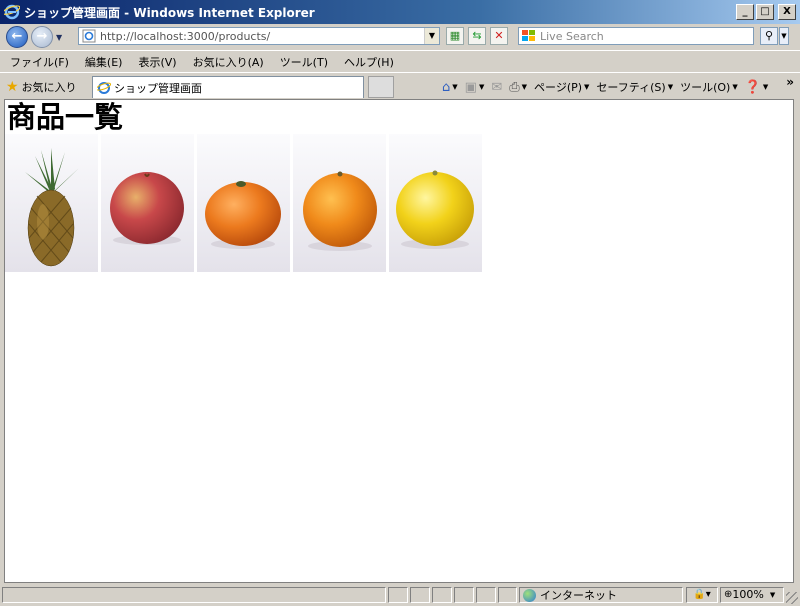 The image size is (800, 606). I want to click on forward-button: →, so click(42, 37).